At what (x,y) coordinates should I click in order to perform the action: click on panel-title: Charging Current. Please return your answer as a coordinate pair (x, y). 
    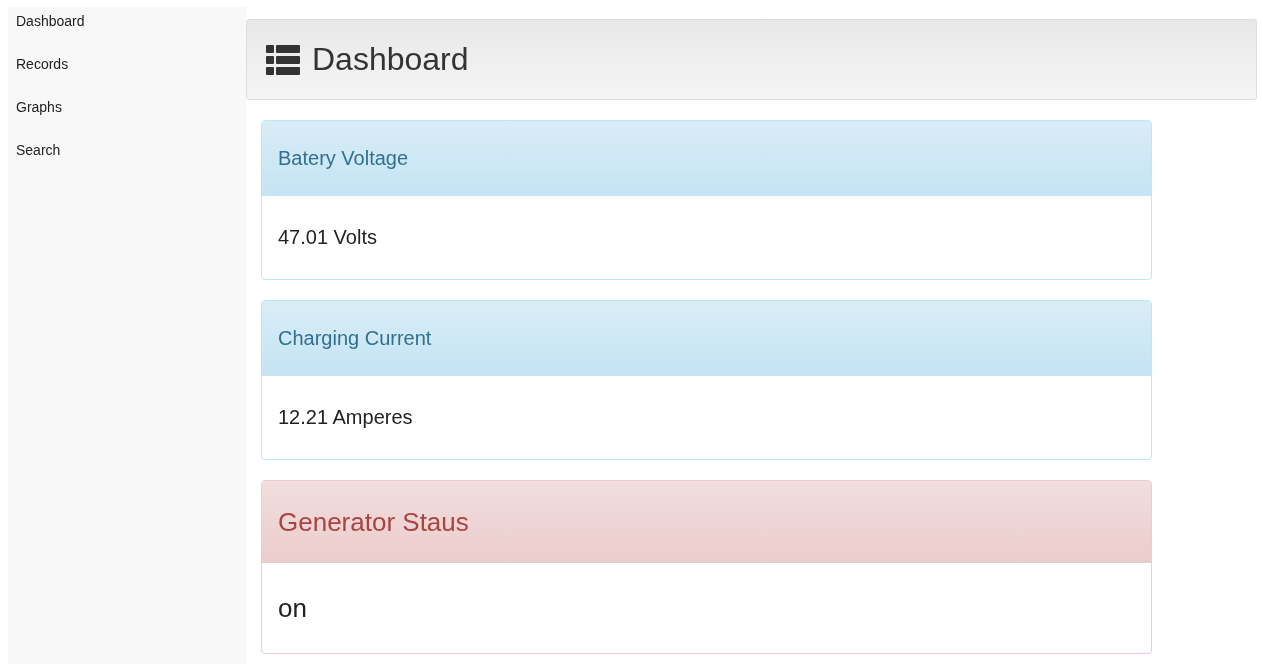
    Looking at the image, I should click on (355, 338).